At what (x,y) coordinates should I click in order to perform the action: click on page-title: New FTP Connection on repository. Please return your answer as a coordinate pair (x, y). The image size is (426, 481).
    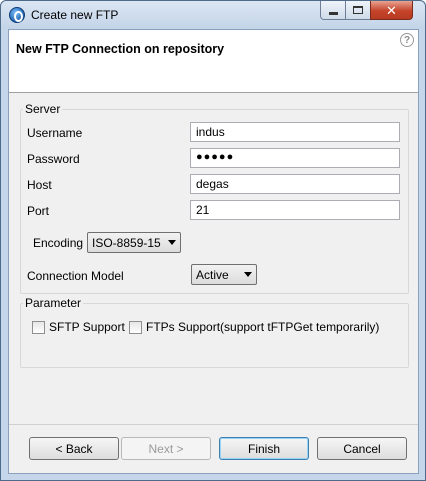
    Looking at the image, I should click on (120, 49).